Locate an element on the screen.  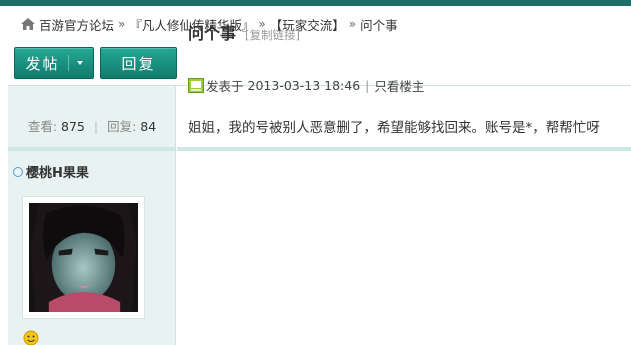
button-divider is located at coordinates (68, 63).